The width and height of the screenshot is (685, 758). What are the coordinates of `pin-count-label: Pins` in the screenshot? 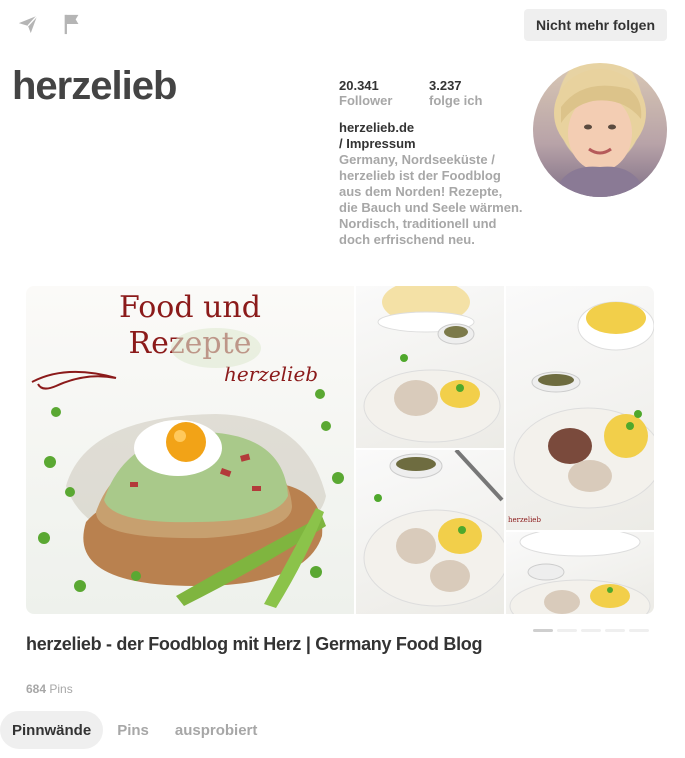 It's located at (59, 689).